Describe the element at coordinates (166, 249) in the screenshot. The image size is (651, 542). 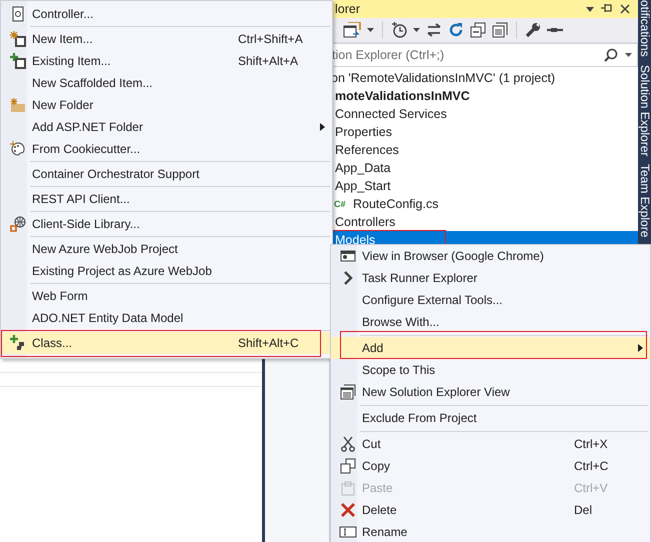
I see `menu-item: New Azure WebJob Project` at that location.